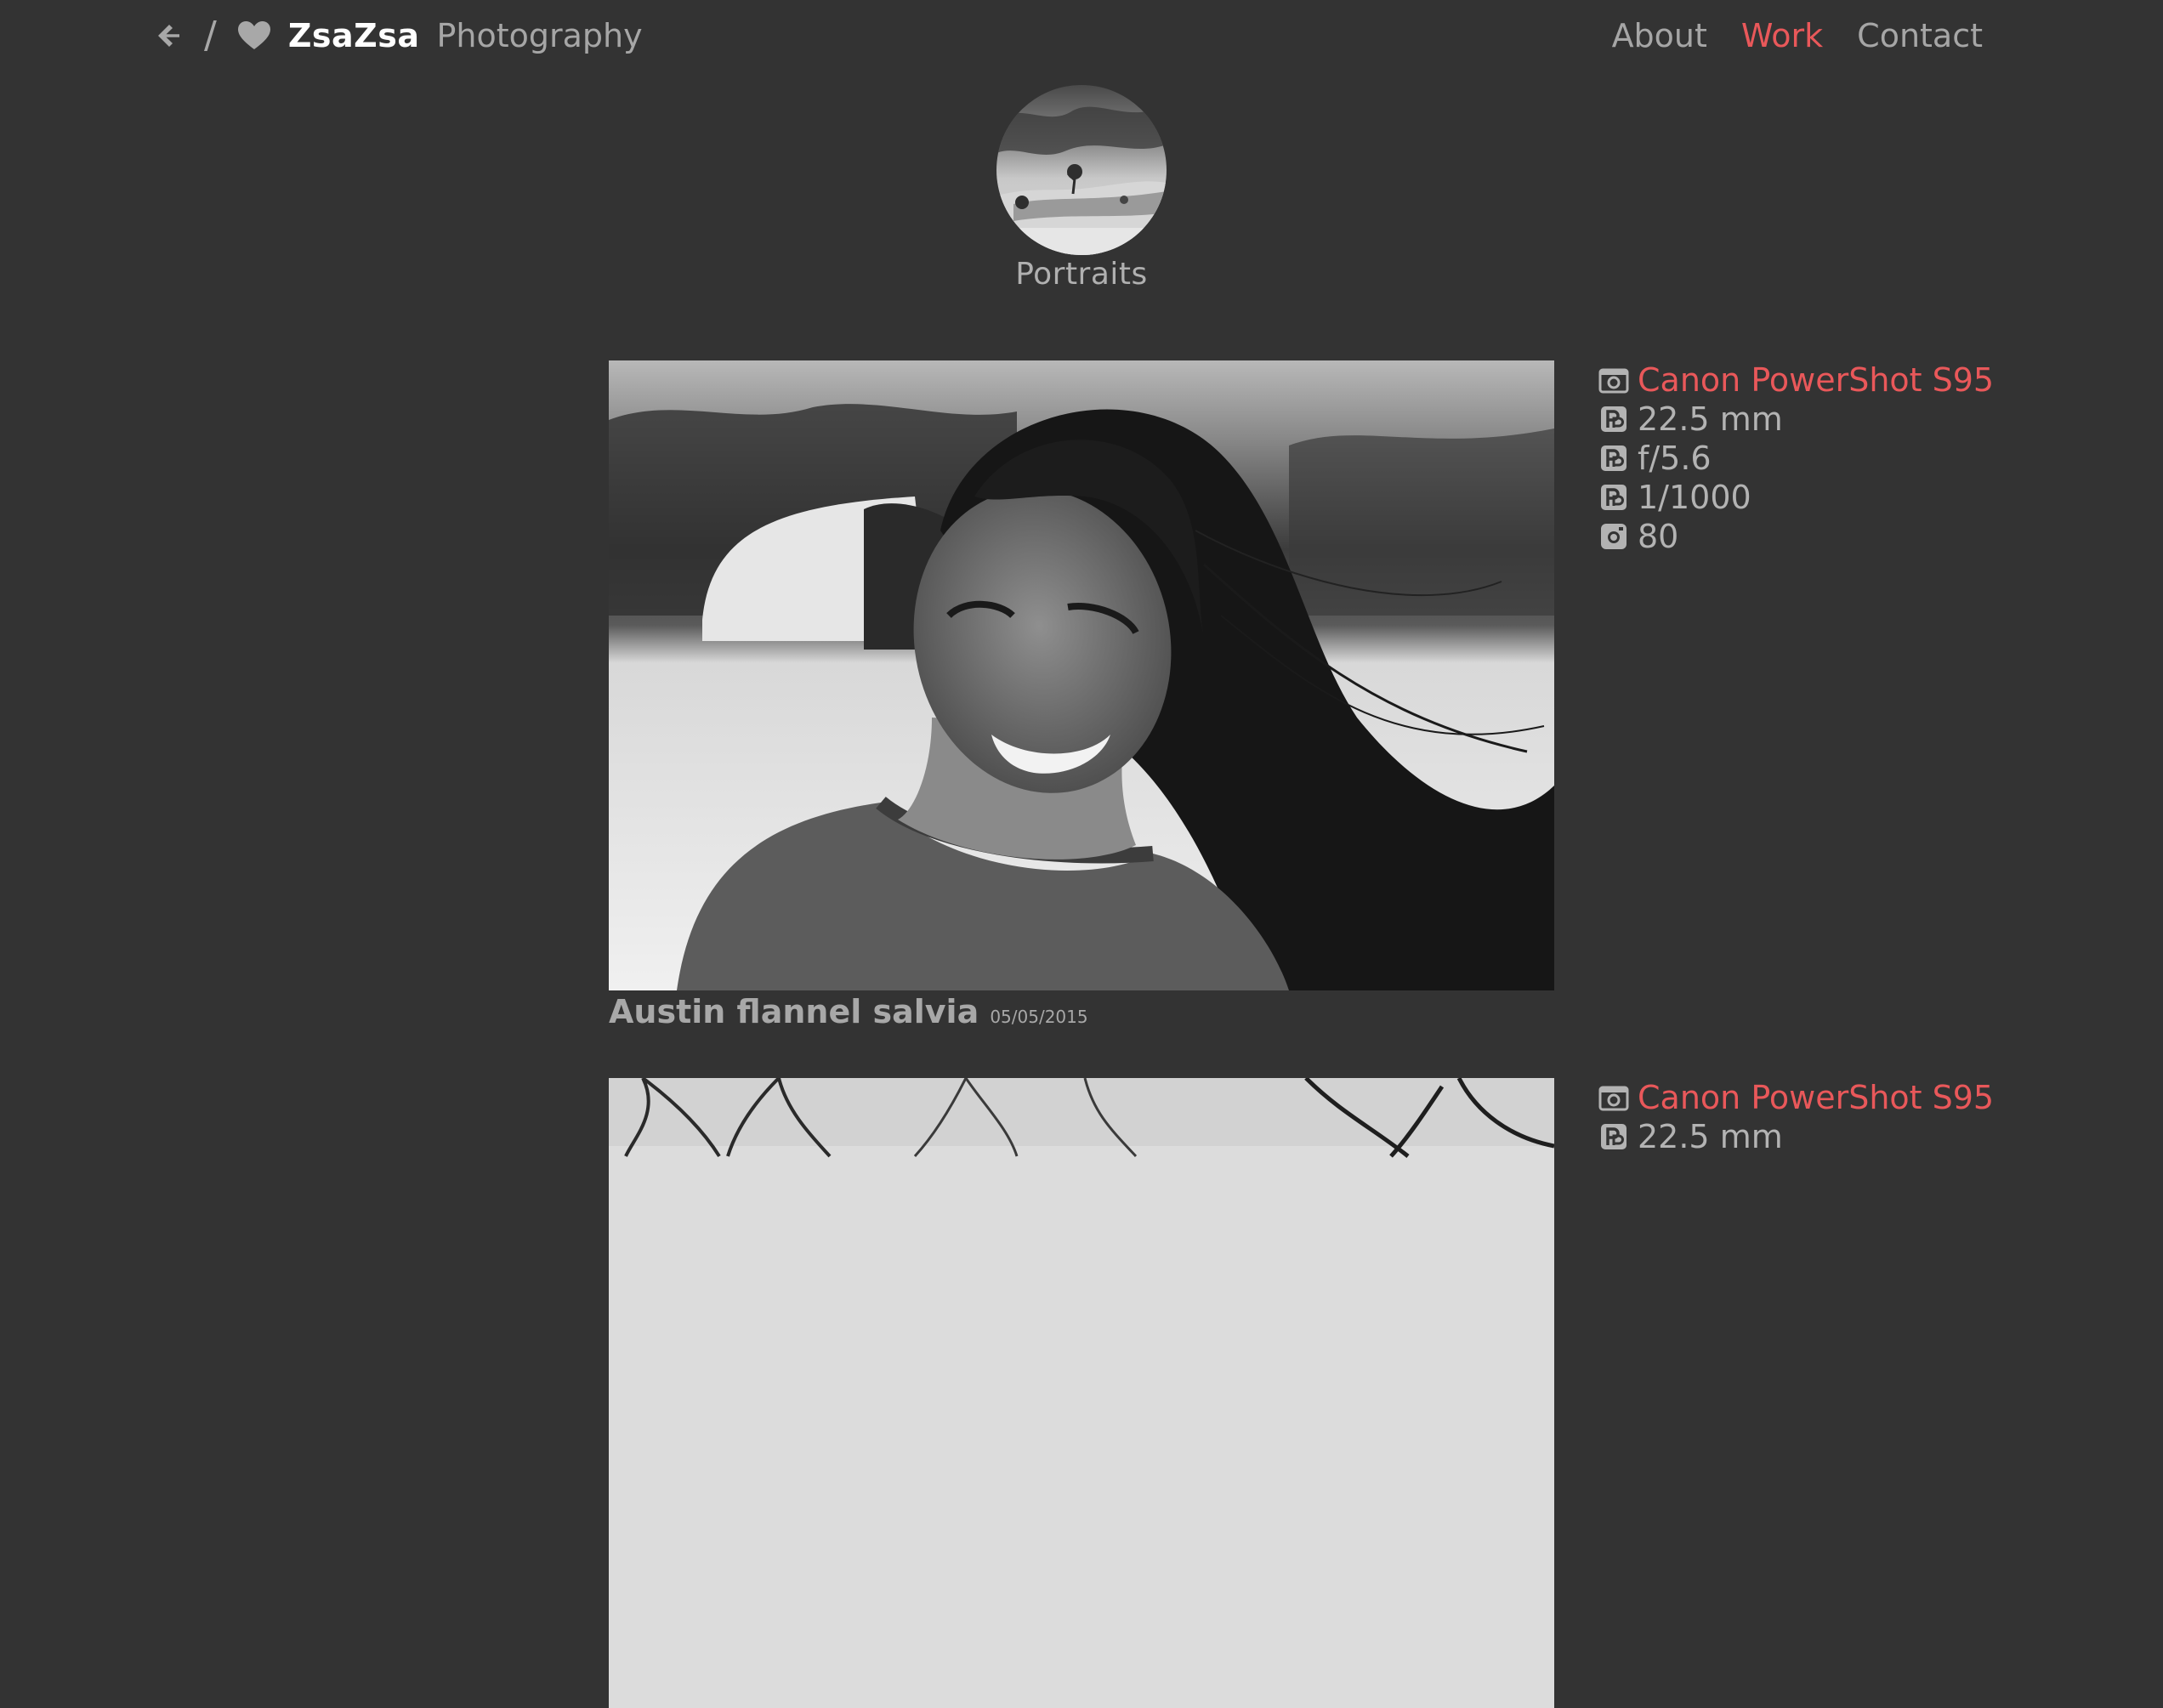 Image resolution: width=2163 pixels, height=1708 pixels. Describe the element at coordinates (539, 35) in the screenshot. I see `site-subtitle: Photography` at that location.